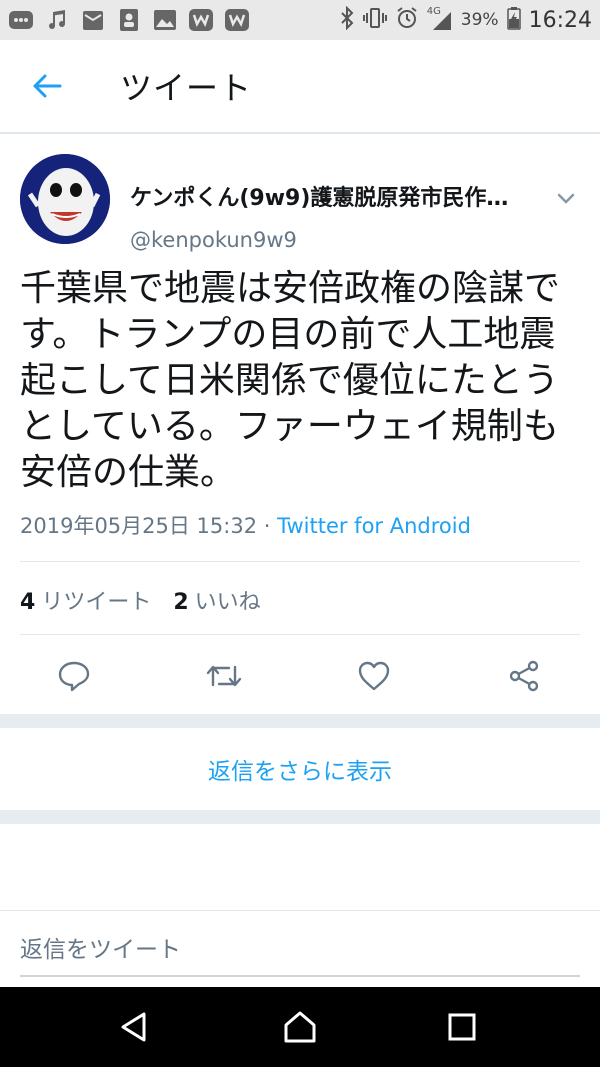 The width and height of the screenshot is (600, 1067). Describe the element at coordinates (93, 20) in the screenshot. I see `mail-icon` at that location.